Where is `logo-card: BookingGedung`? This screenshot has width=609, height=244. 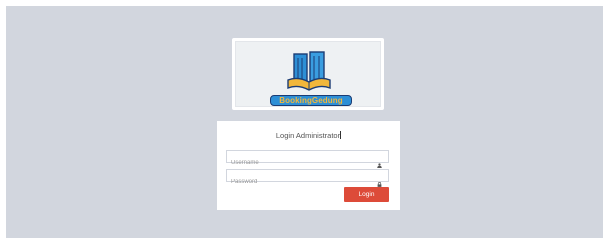 logo-card: BookingGedung is located at coordinates (308, 74).